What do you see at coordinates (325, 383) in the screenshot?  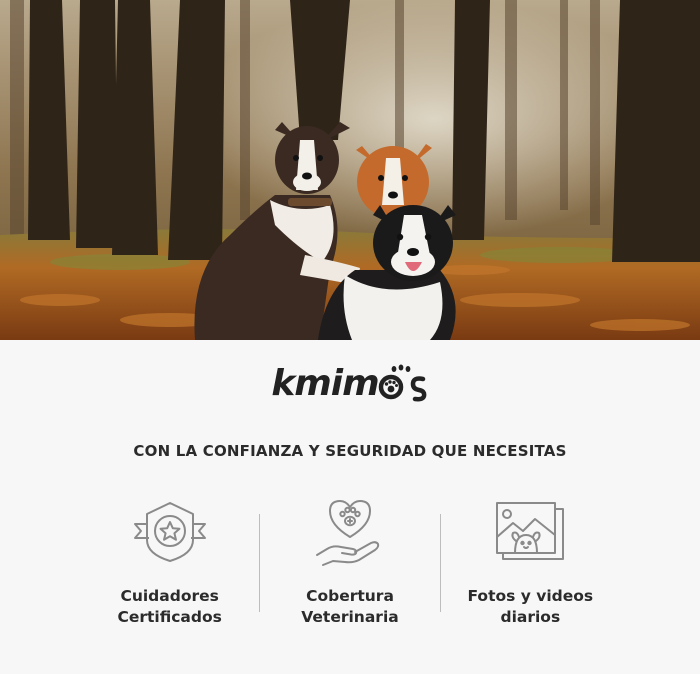 I see `brand-name: kmim` at bounding box center [325, 383].